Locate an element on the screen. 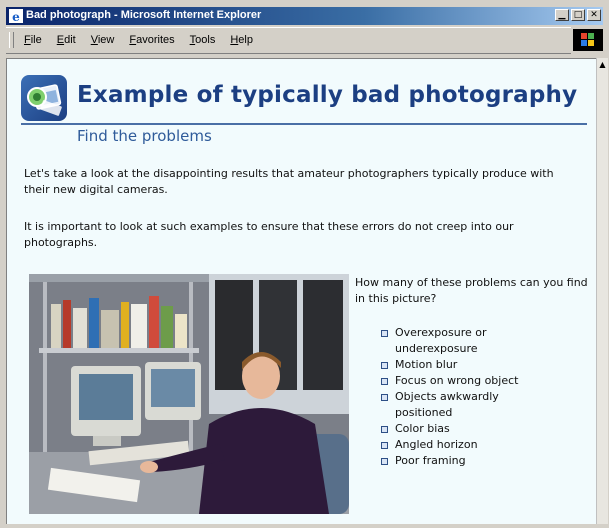  menu-favorites: Favorites is located at coordinates (151, 40).